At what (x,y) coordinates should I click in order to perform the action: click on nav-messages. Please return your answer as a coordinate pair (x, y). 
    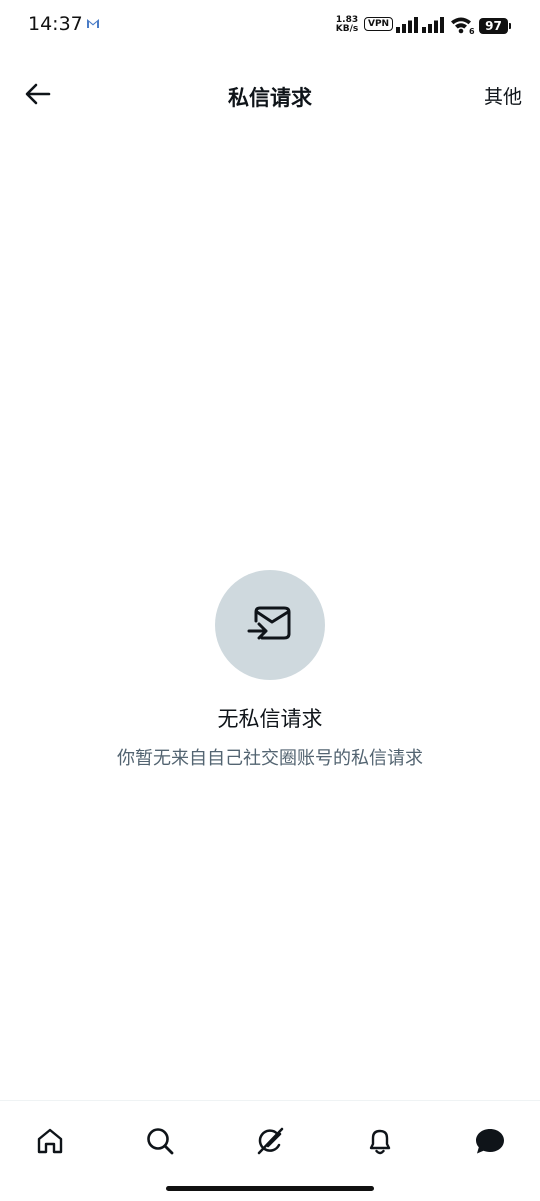
    Looking at the image, I should click on (490, 1141).